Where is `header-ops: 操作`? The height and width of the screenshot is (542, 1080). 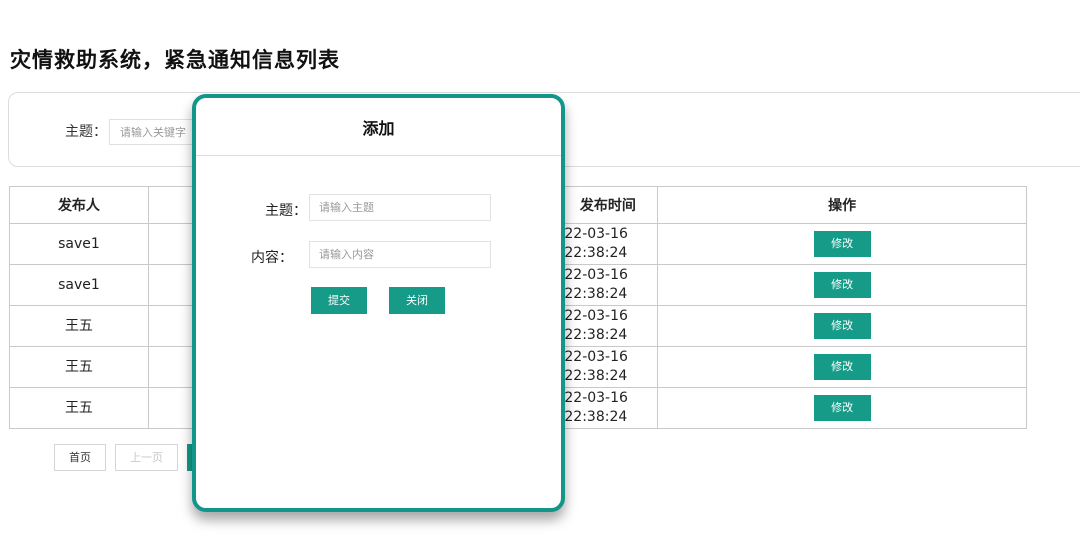
header-ops: 操作 is located at coordinates (842, 205).